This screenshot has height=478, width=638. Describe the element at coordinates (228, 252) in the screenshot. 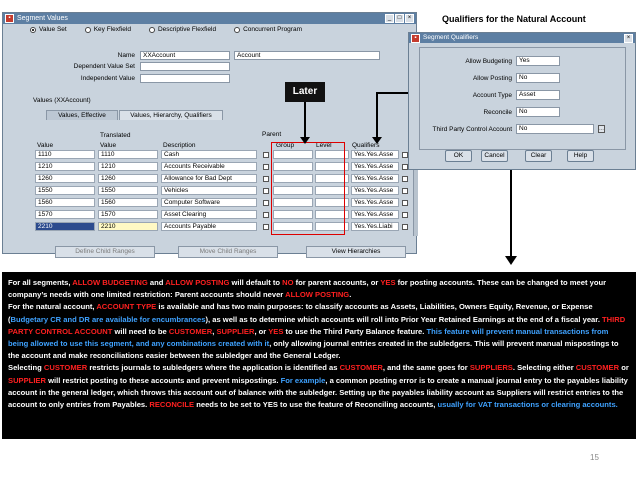

I see `move-child-ranges-button: Move Child Ranges` at that location.